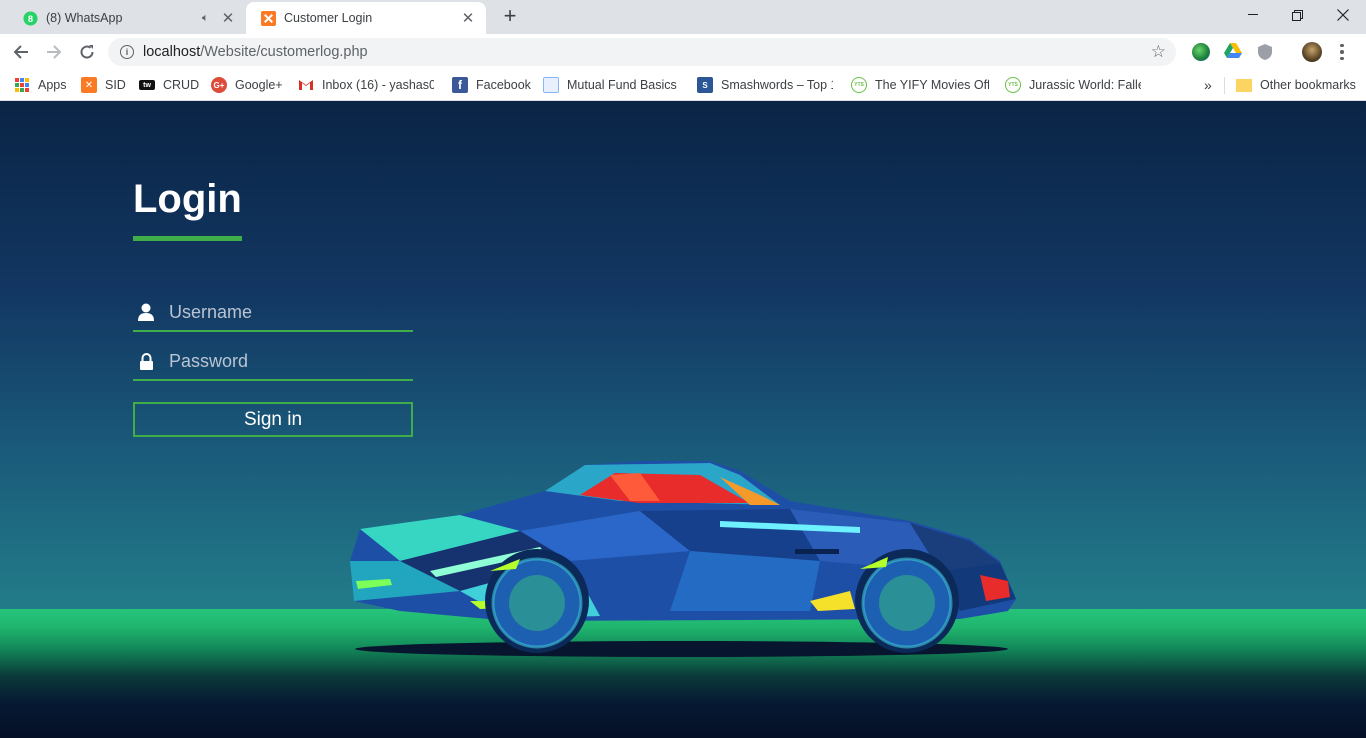  I want to click on other-bookmarks-folder: Other bookmarks, so click(1298, 85).